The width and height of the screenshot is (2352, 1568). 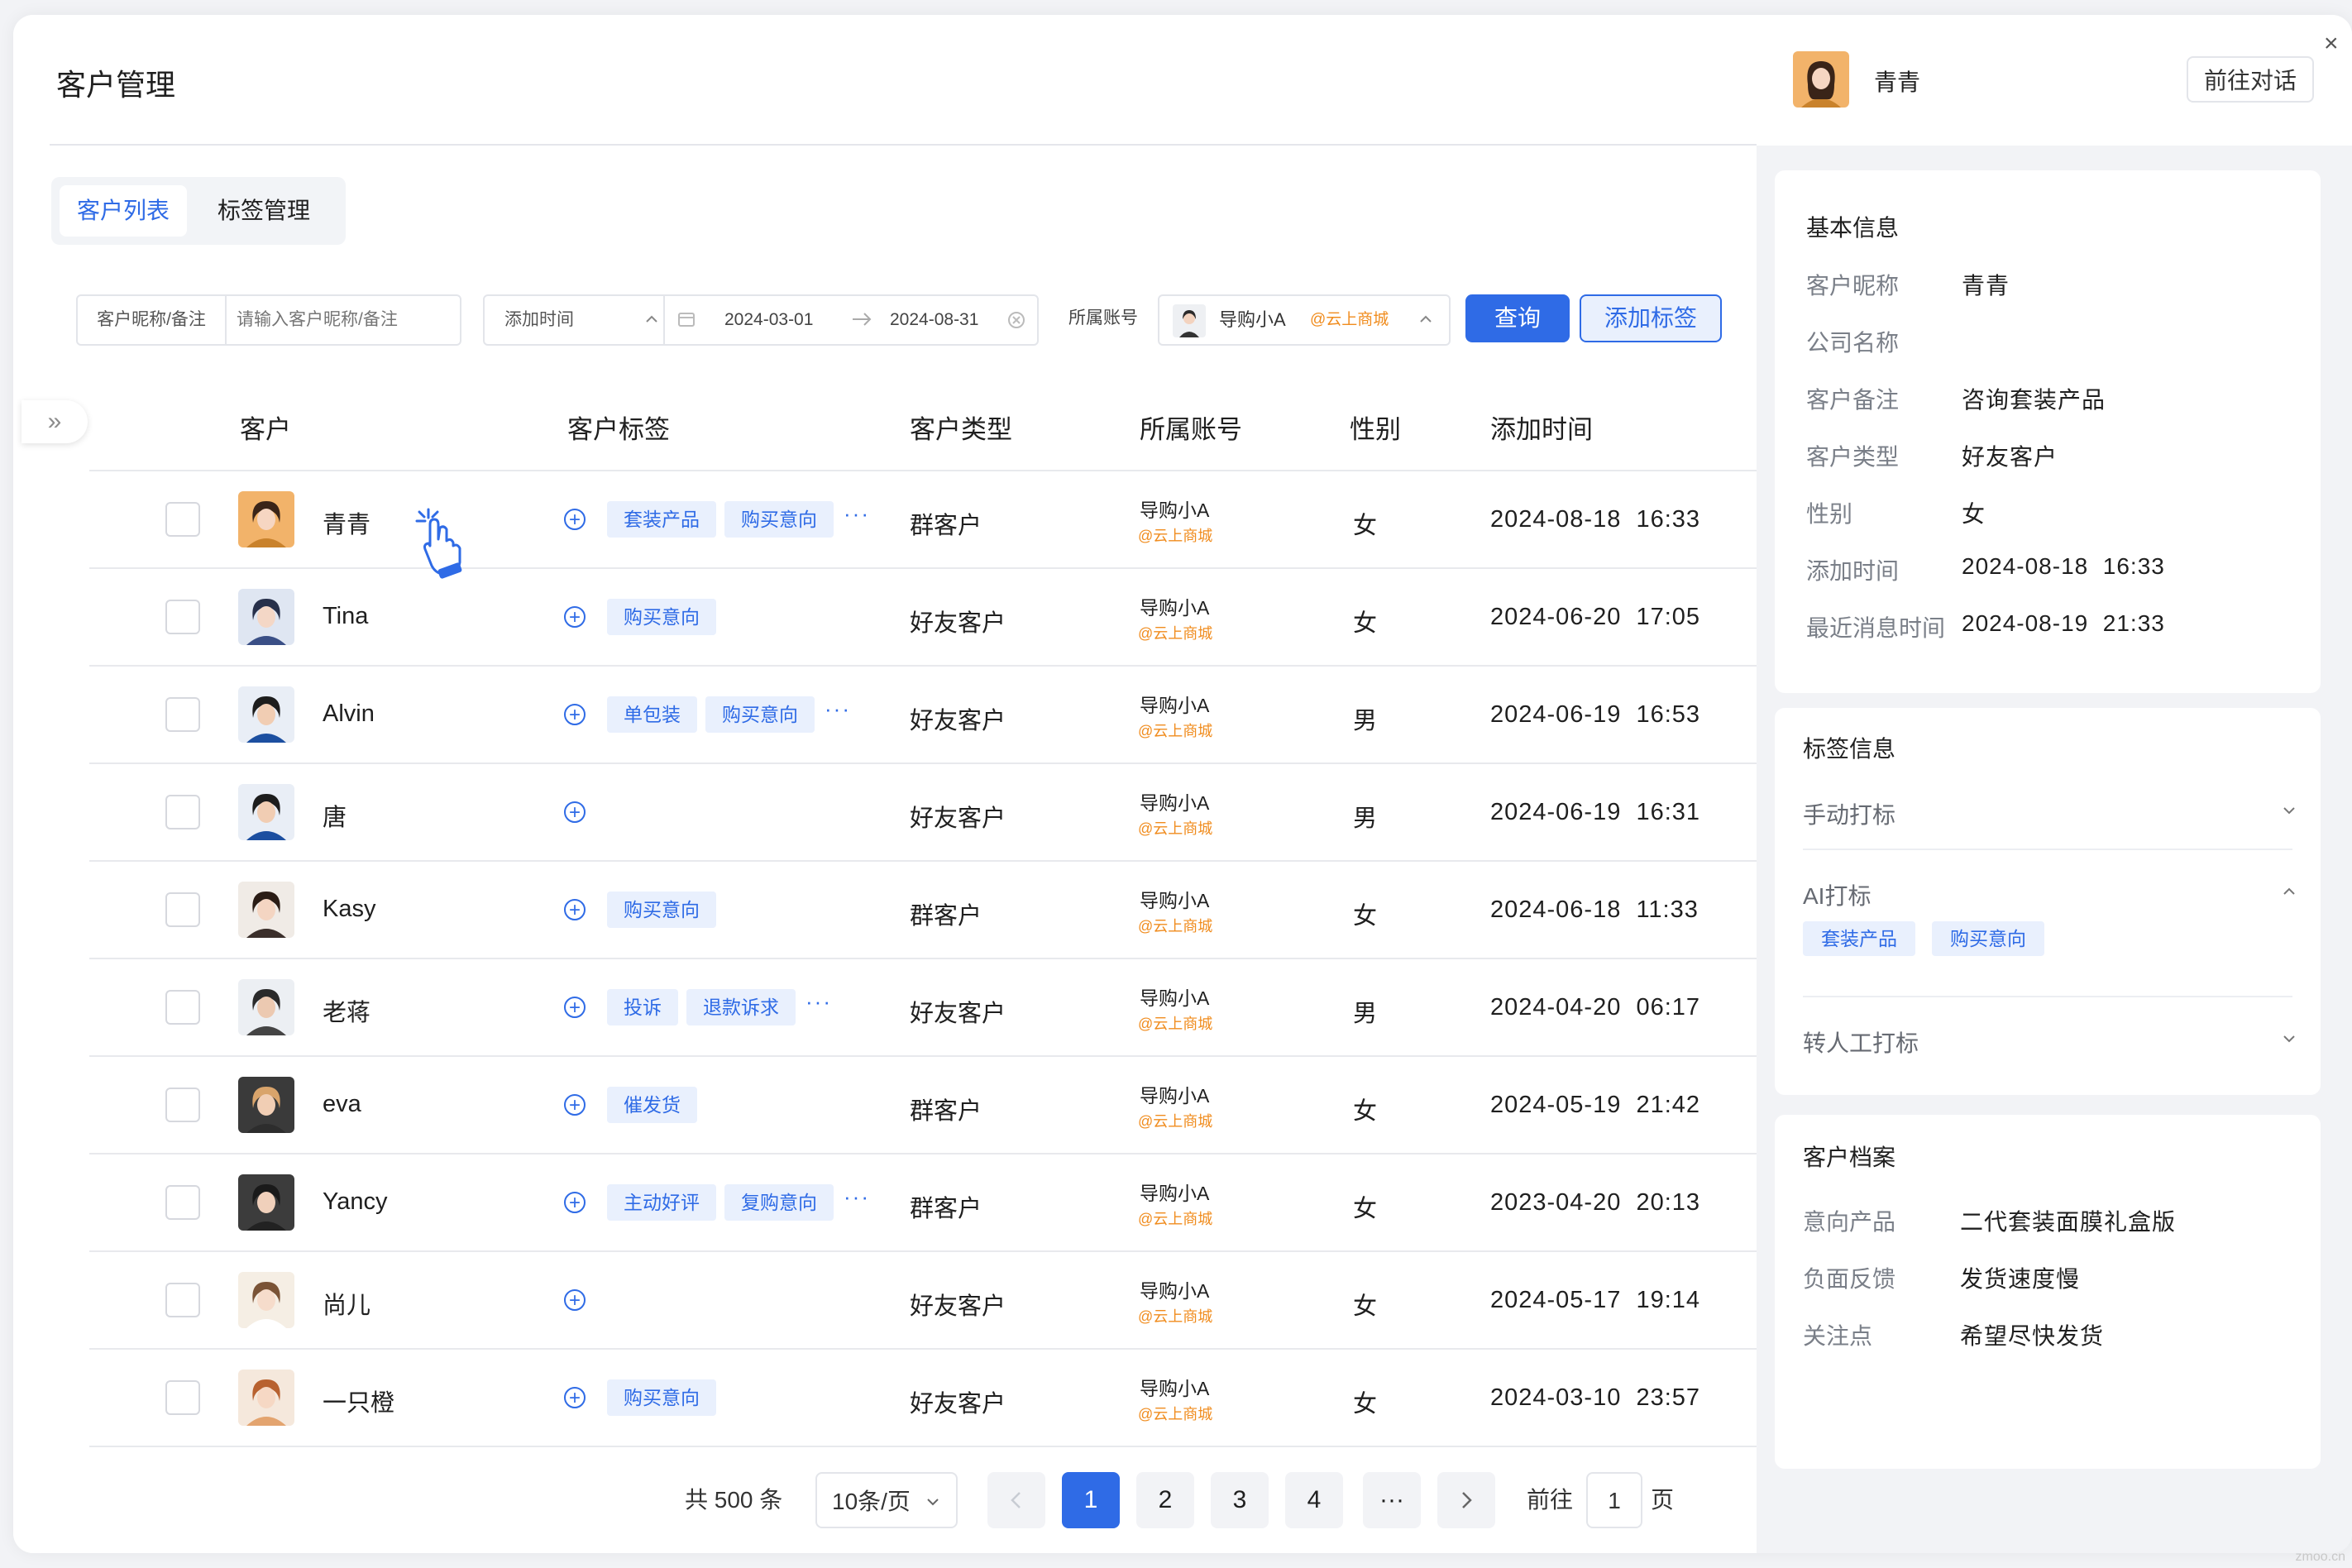 What do you see at coordinates (1837, 894) in the screenshot?
I see `ai-tagging-section: AI打标` at bounding box center [1837, 894].